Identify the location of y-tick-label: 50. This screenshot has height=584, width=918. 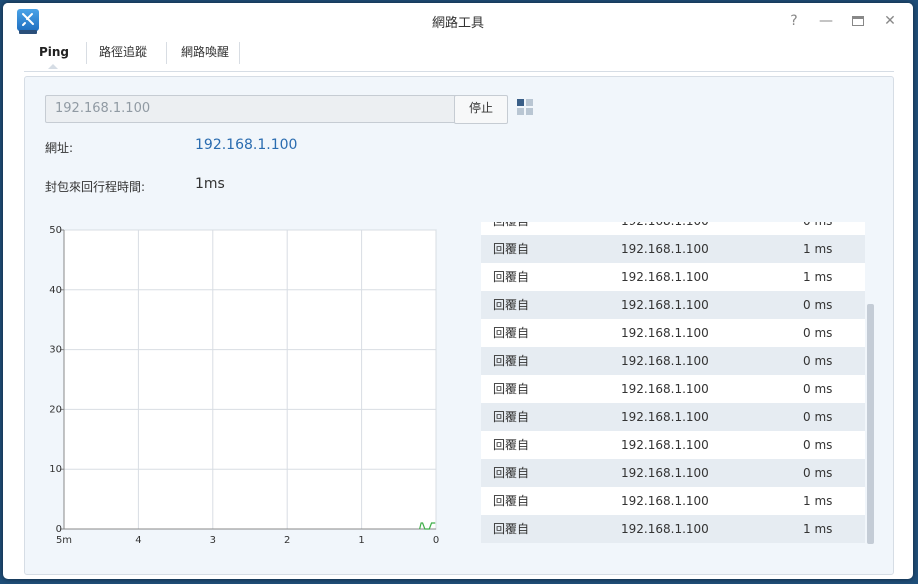
(55, 230).